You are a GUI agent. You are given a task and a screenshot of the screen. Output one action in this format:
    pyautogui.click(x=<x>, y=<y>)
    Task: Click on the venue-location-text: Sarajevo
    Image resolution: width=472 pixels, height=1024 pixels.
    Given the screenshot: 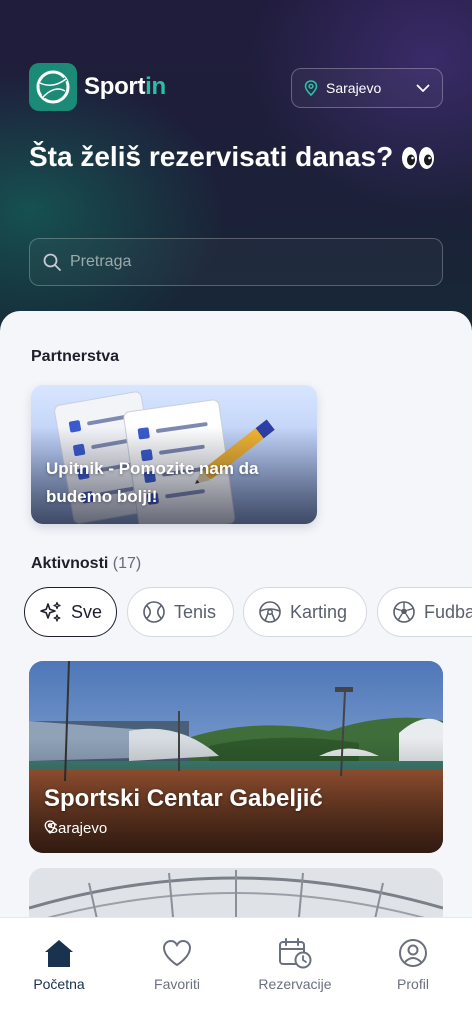 What is the action you would take?
    pyautogui.click(x=78, y=828)
    